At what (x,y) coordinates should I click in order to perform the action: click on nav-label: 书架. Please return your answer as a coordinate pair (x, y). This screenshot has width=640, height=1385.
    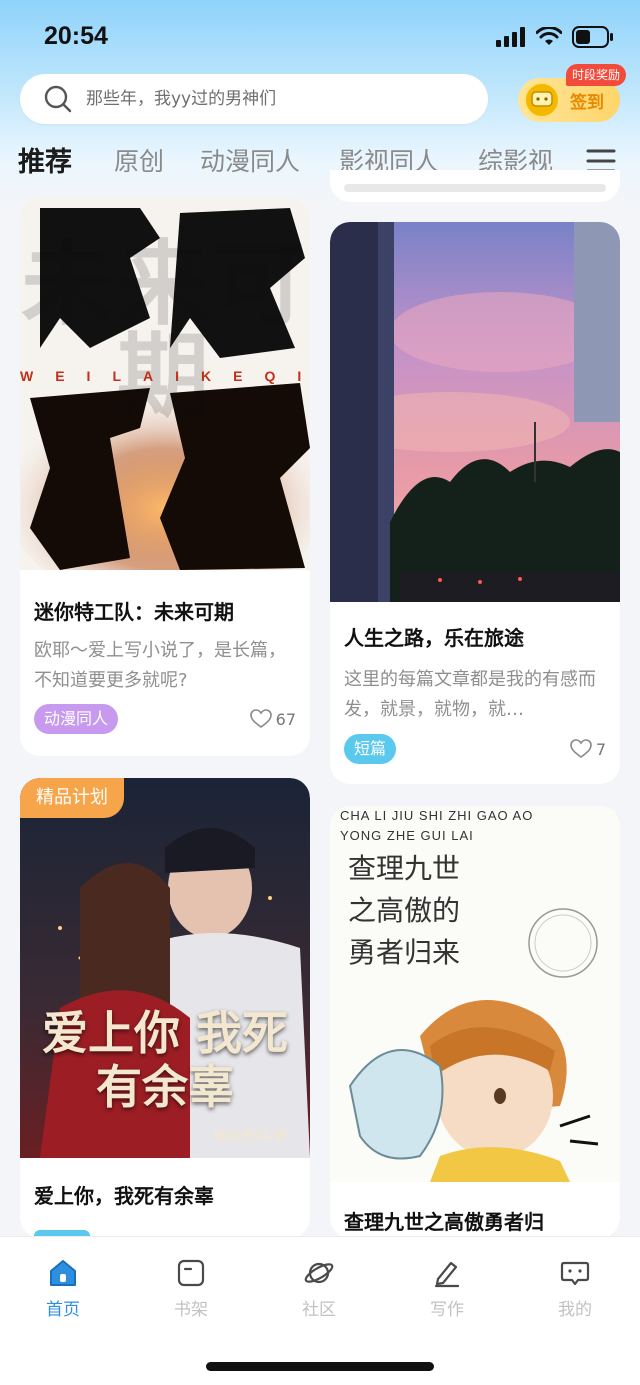
    Looking at the image, I should click on (191, 1310).